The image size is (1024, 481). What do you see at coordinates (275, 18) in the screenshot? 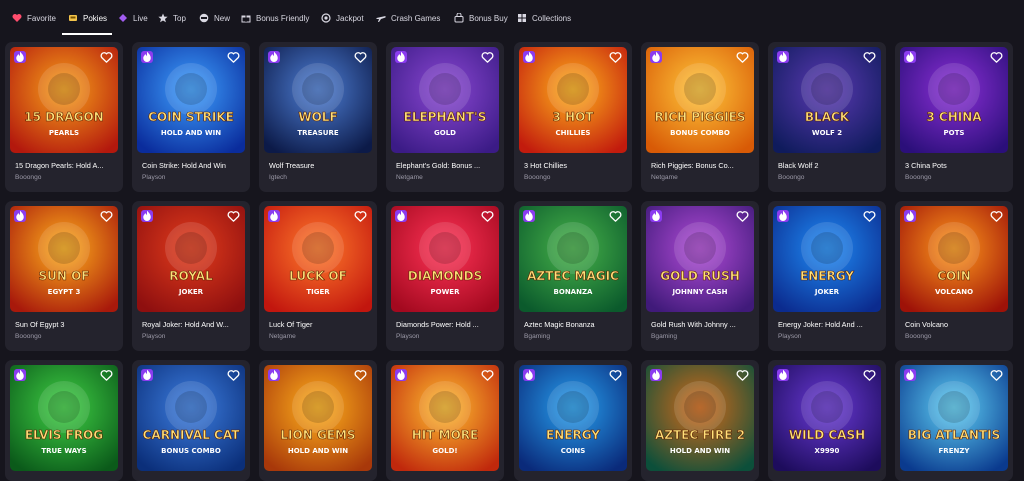
I see `nav-item-bonus-friendly: Bonus Friendly` at bounding box center [275, 18].